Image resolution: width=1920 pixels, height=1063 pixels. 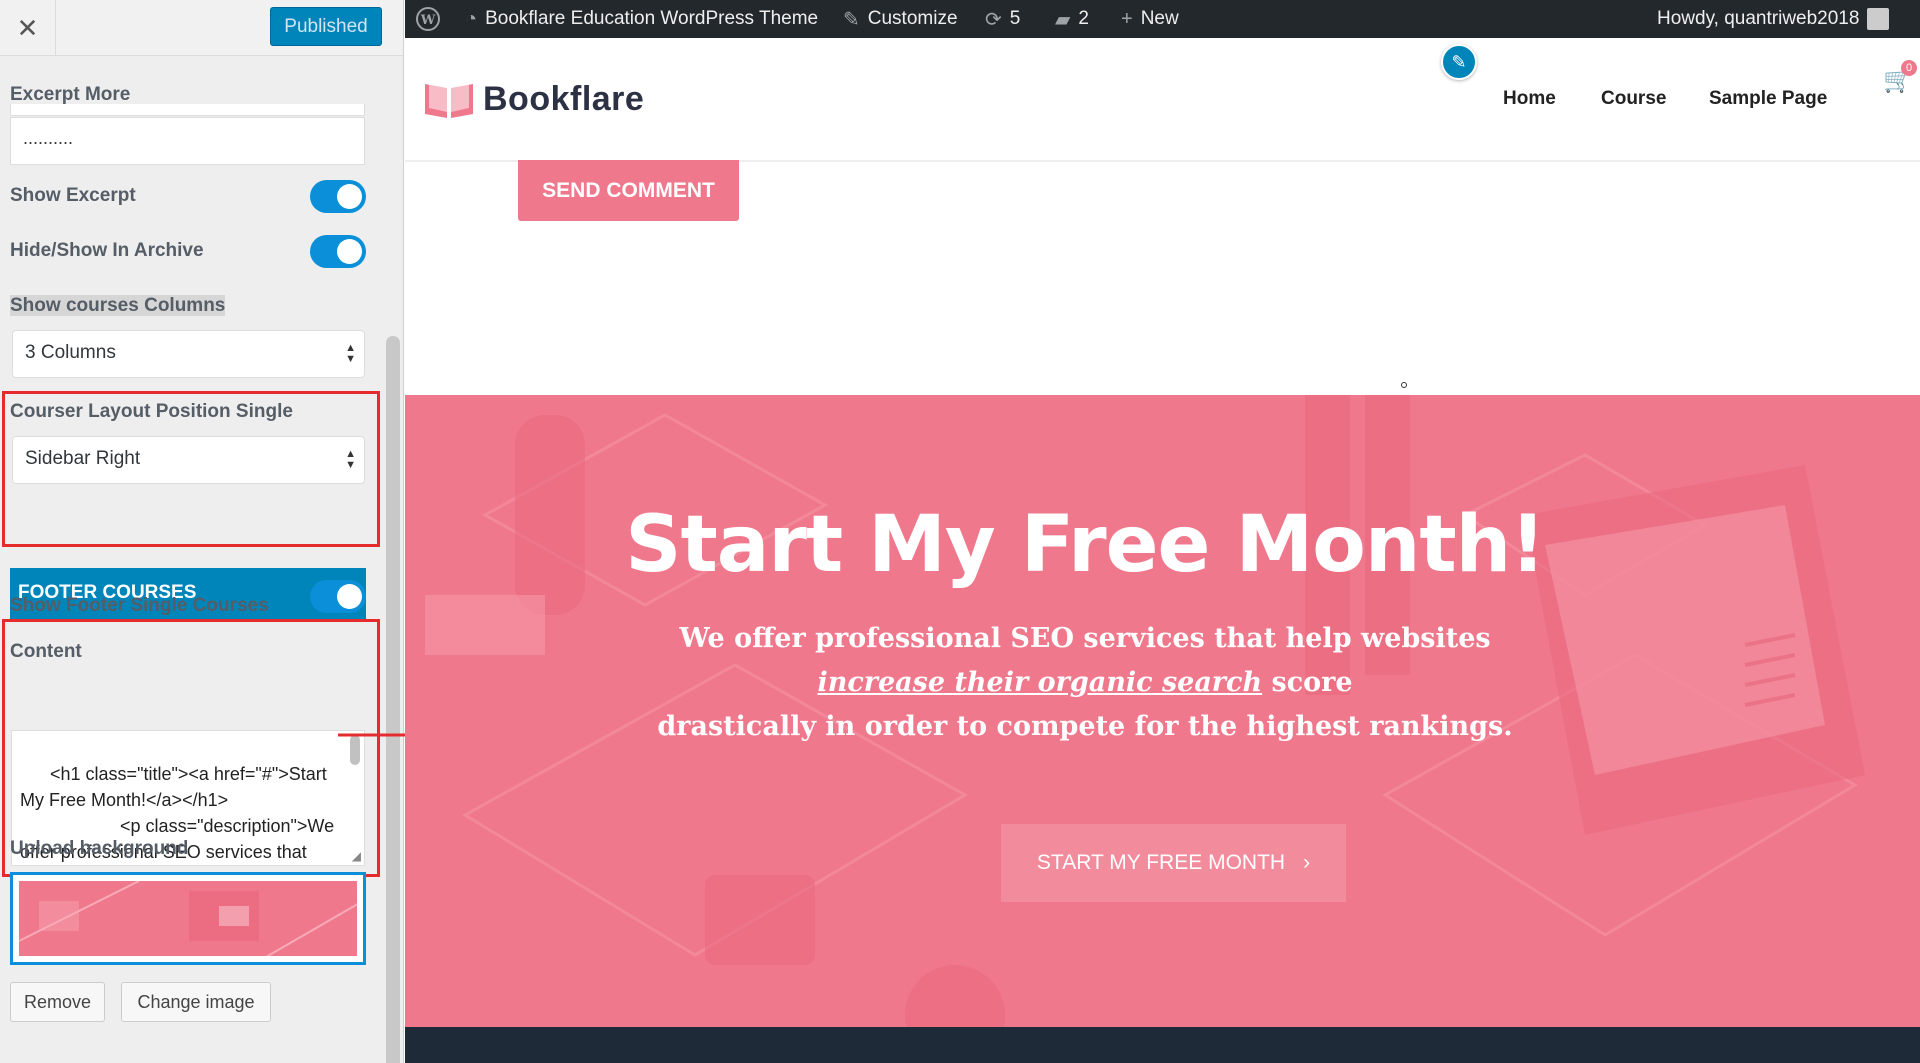 I want to click on site-header: Bookflare ✎ Home Course Sample Page 🛒 0, so click(x=1162, y=100).